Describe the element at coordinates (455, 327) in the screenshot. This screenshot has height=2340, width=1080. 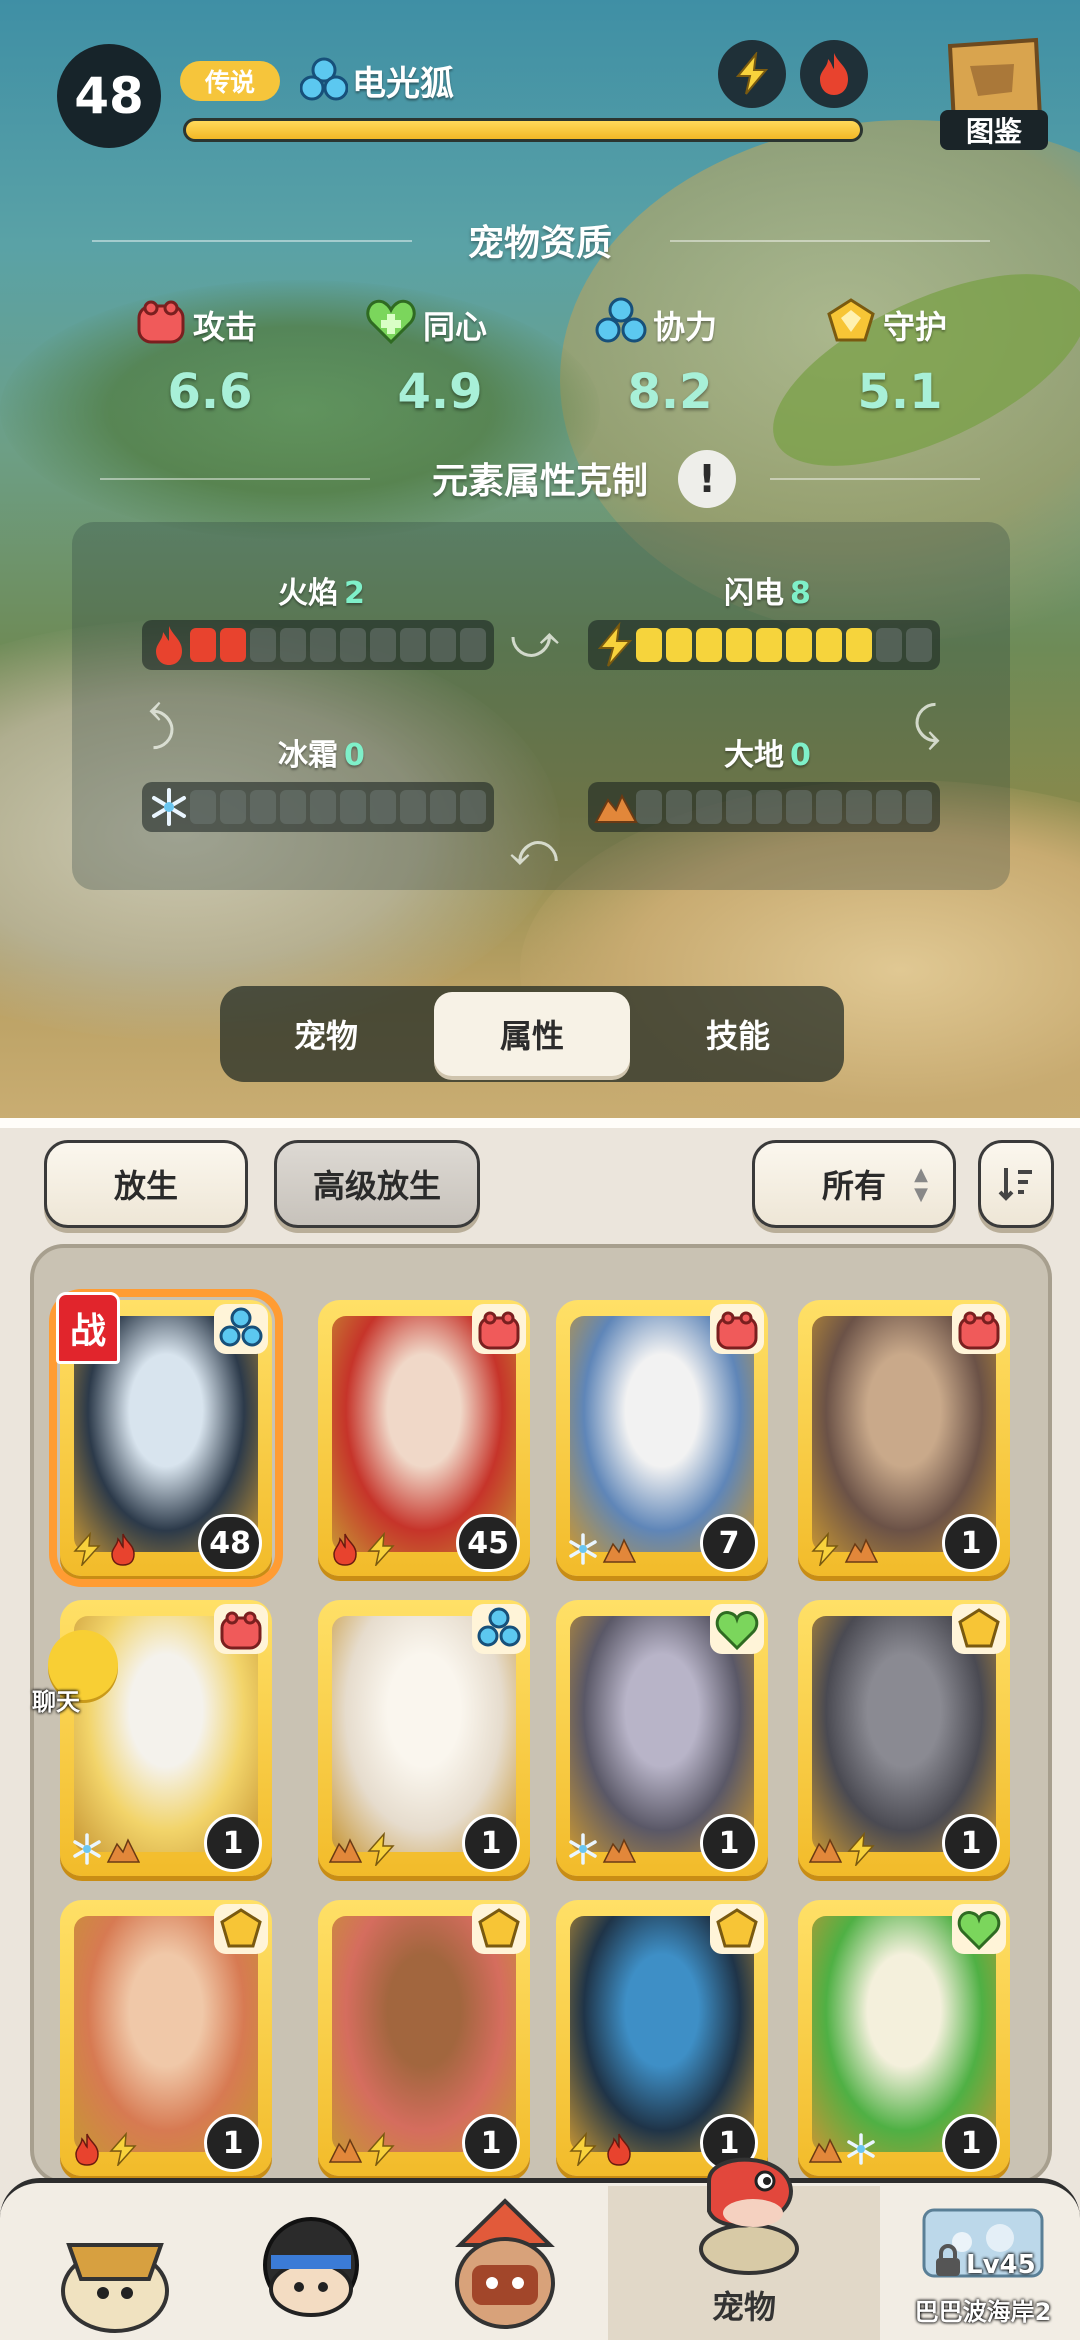
I see `stat-label: 同心` at that location.